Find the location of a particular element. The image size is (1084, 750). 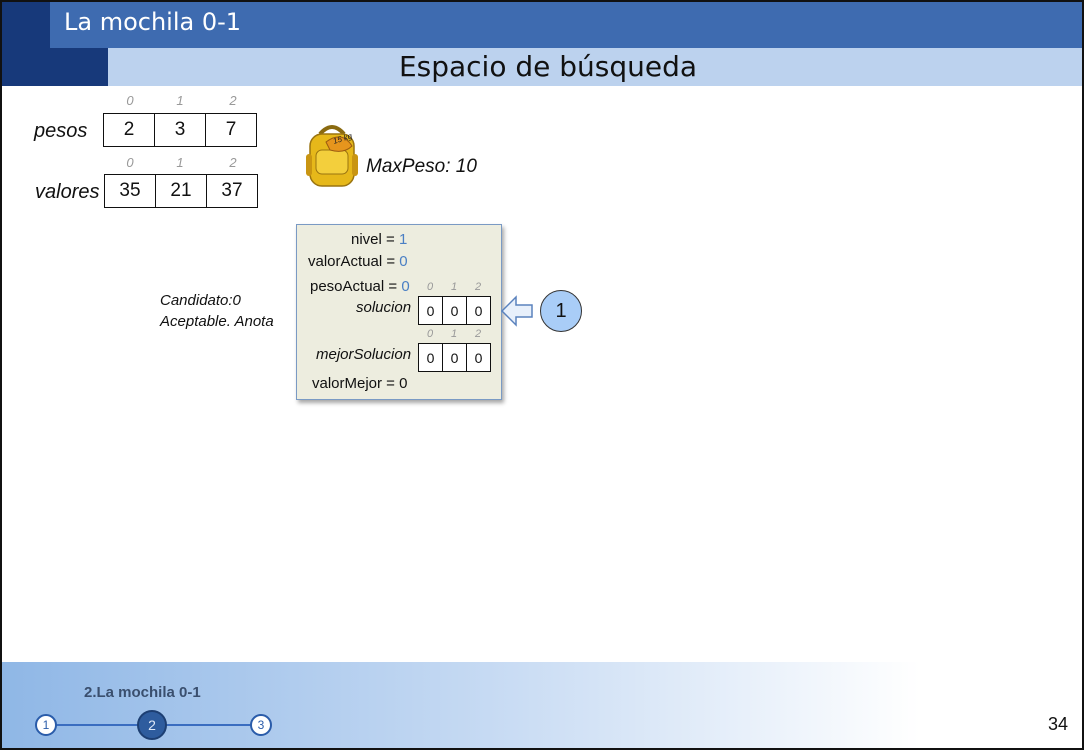

max-weight-label: MaxPeso: 10 is located at coordinates (421, 166).